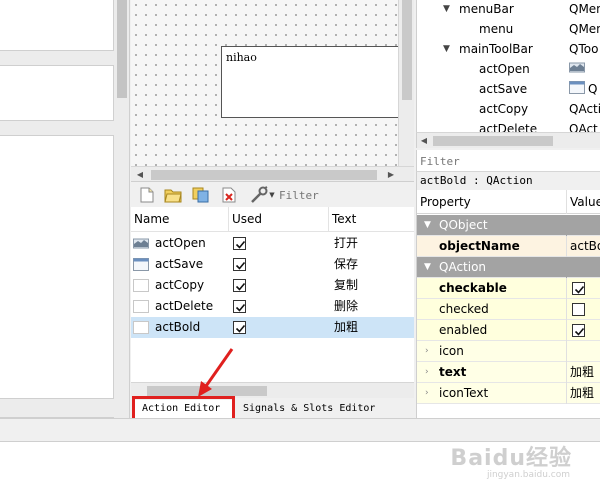  I want to click on tree-item: ▼ menuBar QMen, so click(508, 9).